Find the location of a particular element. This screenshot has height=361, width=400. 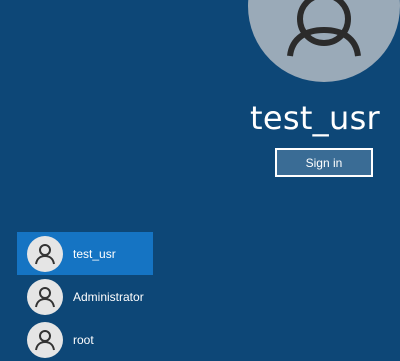

user-silhouette-icon is located at coordinates (324, 28).